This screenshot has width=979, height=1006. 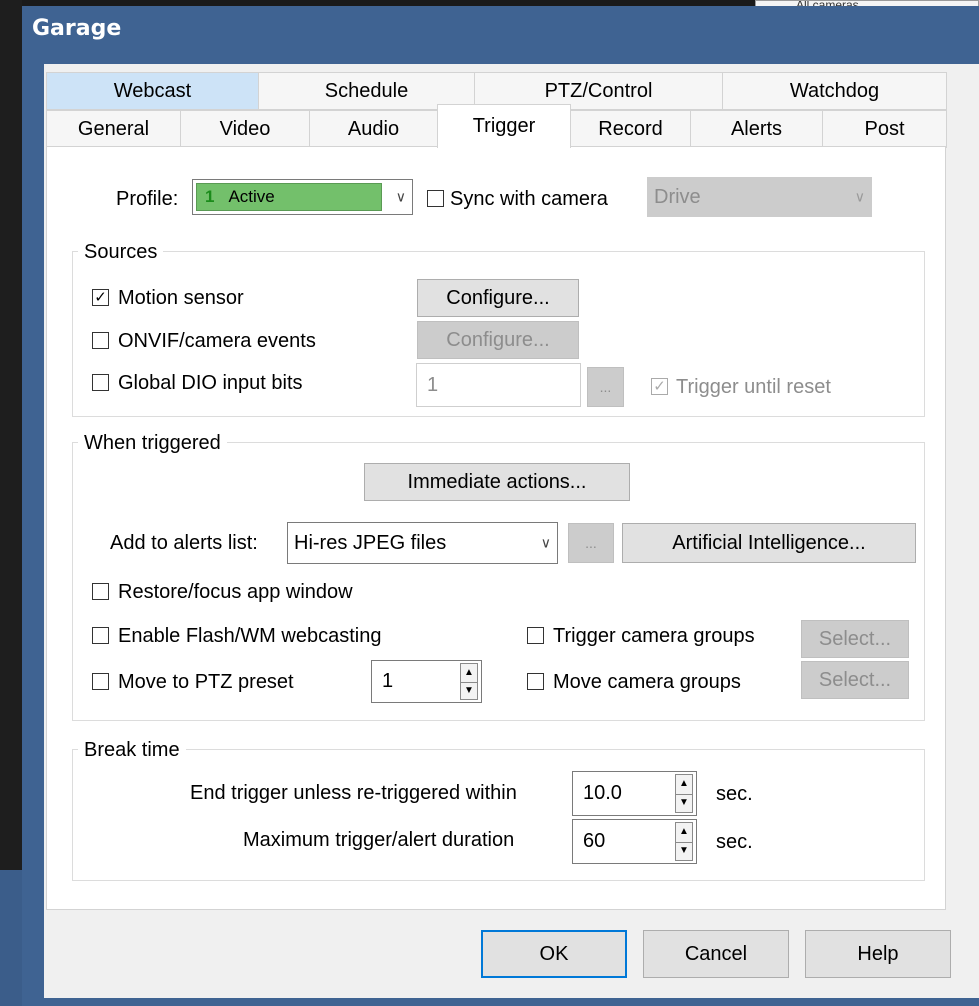 What do you see at coordinates (152, 91) in the screenshot?
I see `tab-webcast: Webcast` at bounding box center [152, 91].